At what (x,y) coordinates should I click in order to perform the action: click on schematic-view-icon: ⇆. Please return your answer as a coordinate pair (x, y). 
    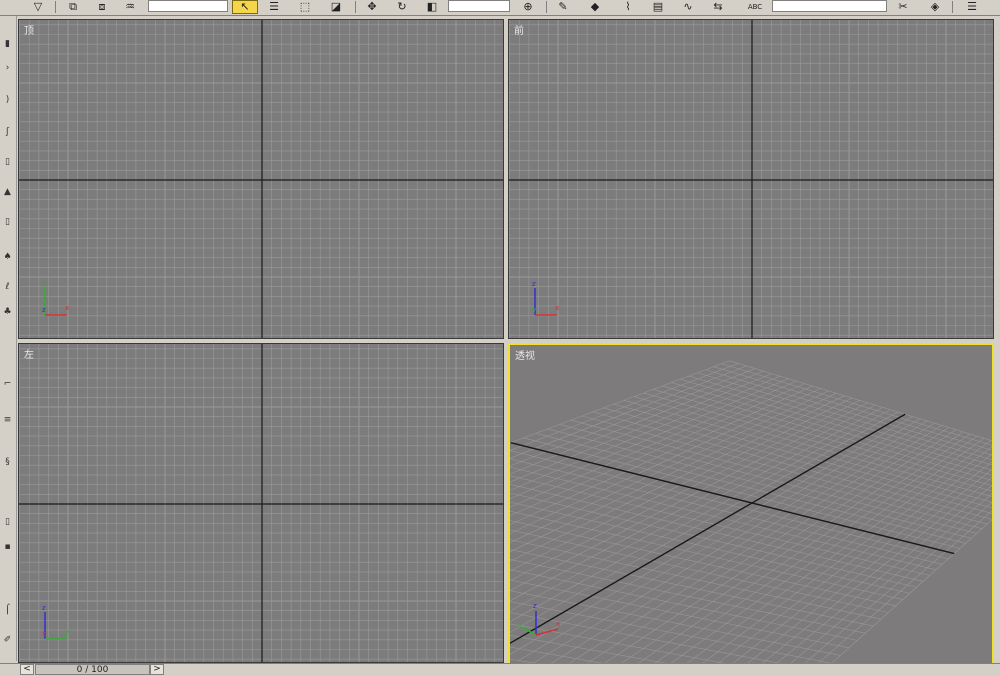
    Looking at the image, I should click on (718, 7).